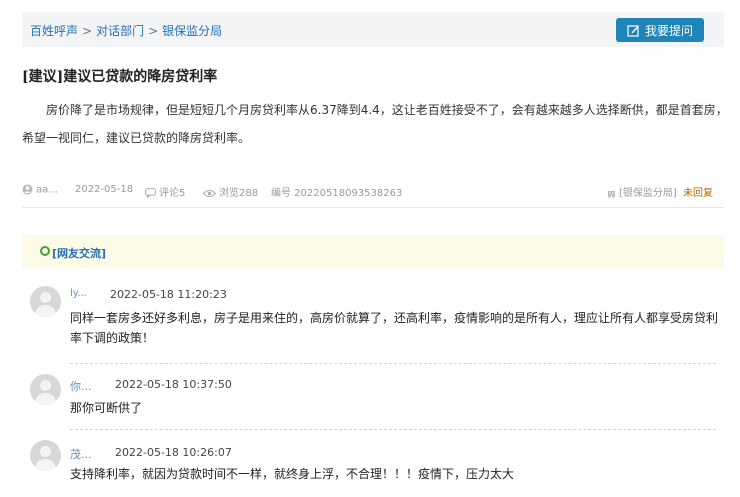 The height and width of the screenshot is (497, 740). I want to click on breadcrumb-item-0: 百姓呼声, so click(54, 31).